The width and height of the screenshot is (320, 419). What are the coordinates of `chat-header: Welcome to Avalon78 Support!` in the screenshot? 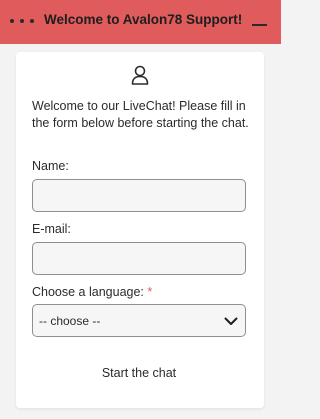 It's located at (140, 22).